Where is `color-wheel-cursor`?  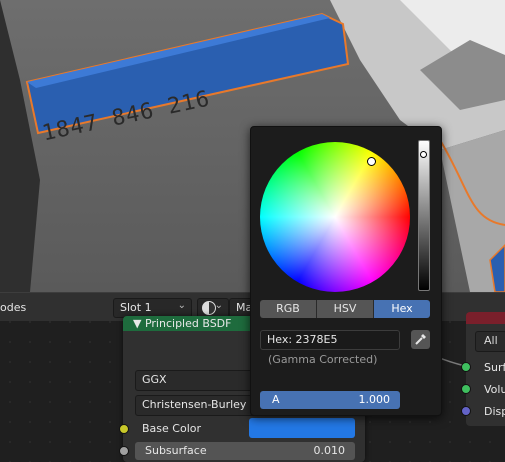 color-wheel-cursor is located at coordinates (371, 161).